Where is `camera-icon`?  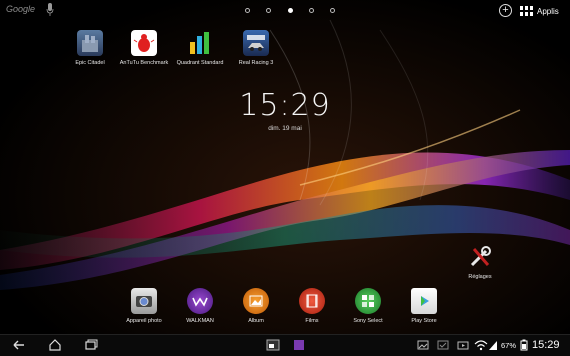 camera-icon is located at coordinates (144, 301).